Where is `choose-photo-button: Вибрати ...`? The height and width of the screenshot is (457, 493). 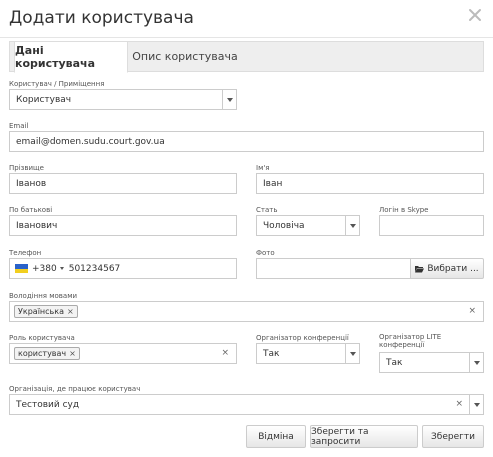 choose-photo-button: Вибрати ... is located at coordinates (447, 268).